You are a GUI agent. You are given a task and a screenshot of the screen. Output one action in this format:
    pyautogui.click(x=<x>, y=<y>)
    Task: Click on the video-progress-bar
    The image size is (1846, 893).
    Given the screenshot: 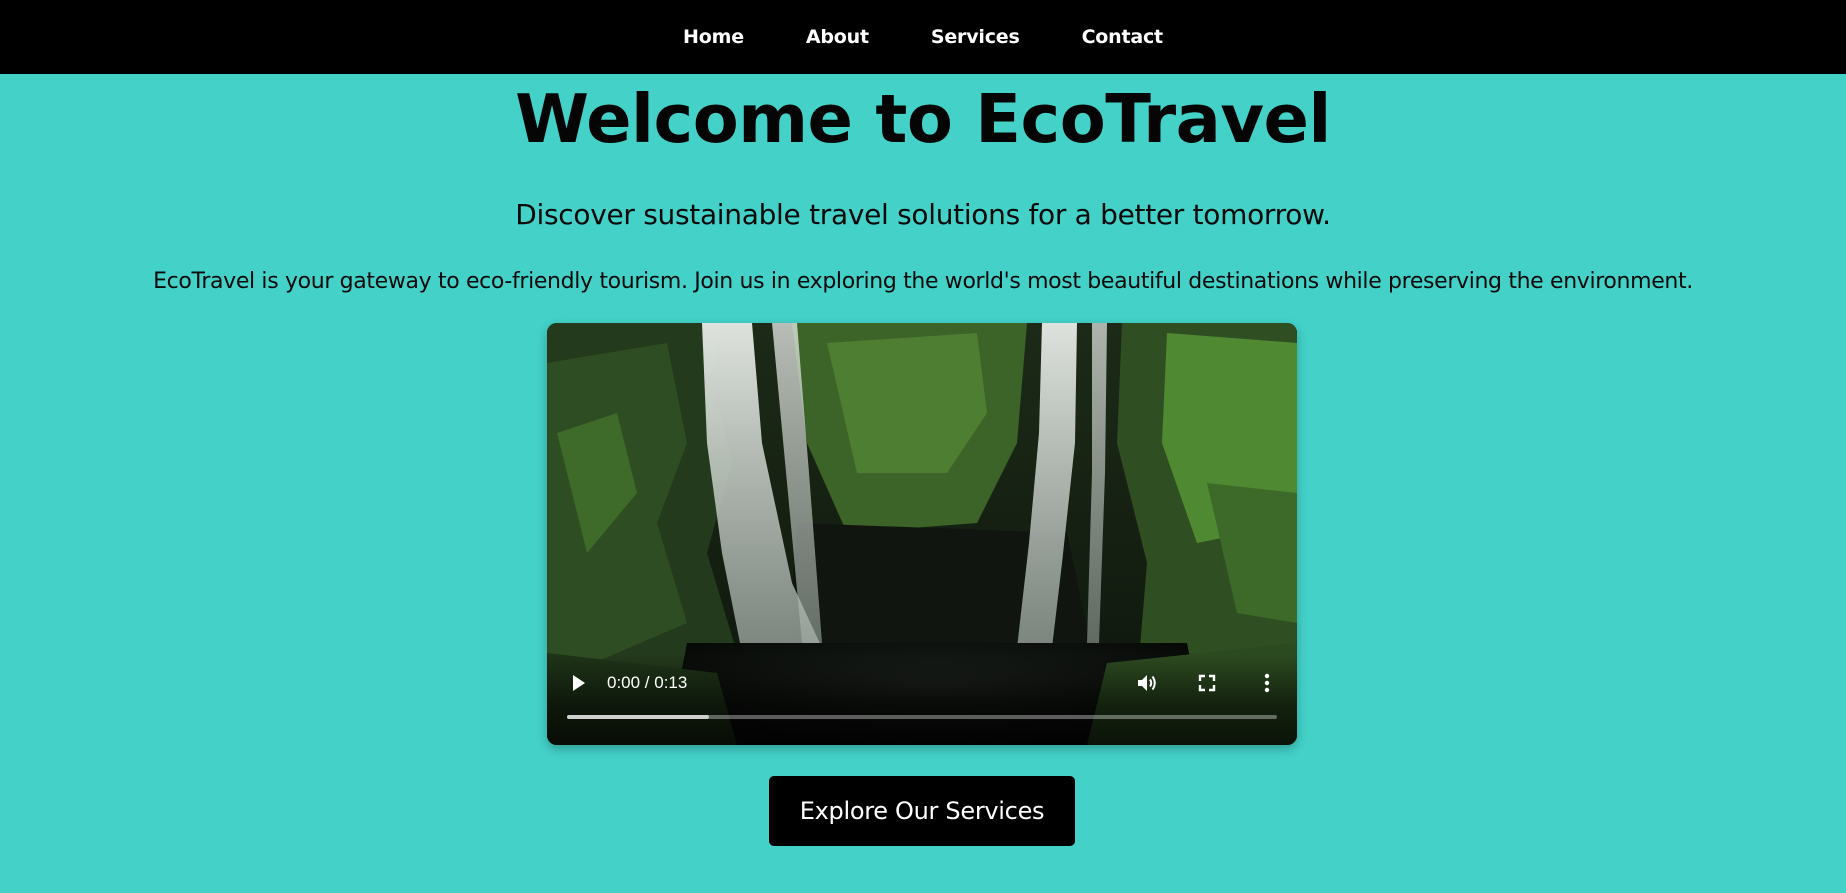 What is the action you would take?
    pyautogui.click(x=922, y=717)
    